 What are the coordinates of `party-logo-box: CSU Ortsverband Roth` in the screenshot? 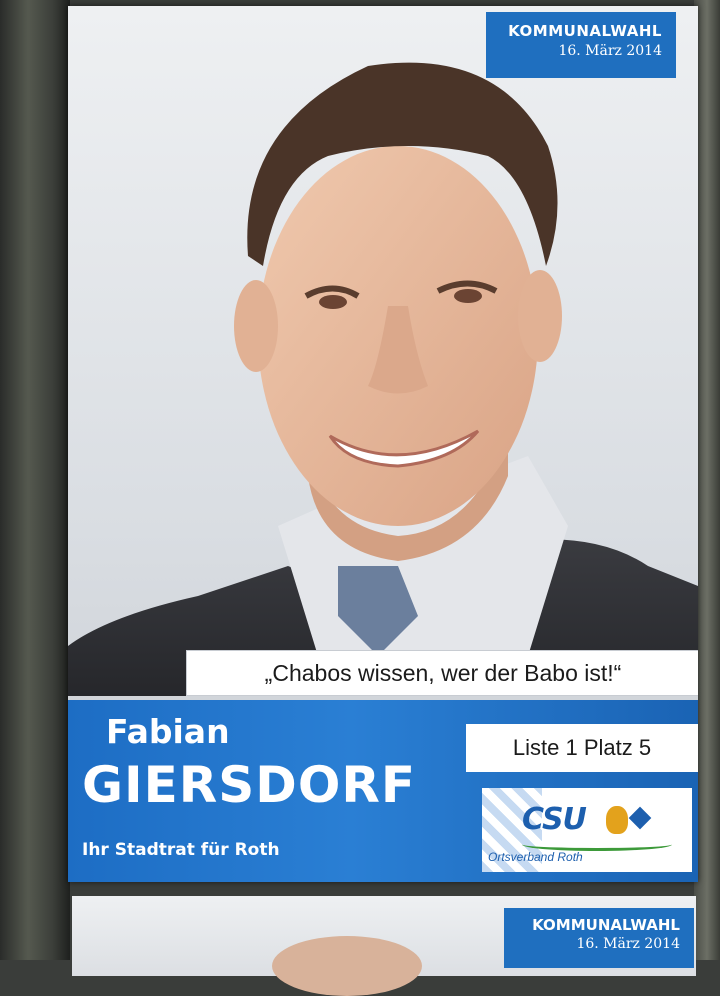 It's located at (587, 830).